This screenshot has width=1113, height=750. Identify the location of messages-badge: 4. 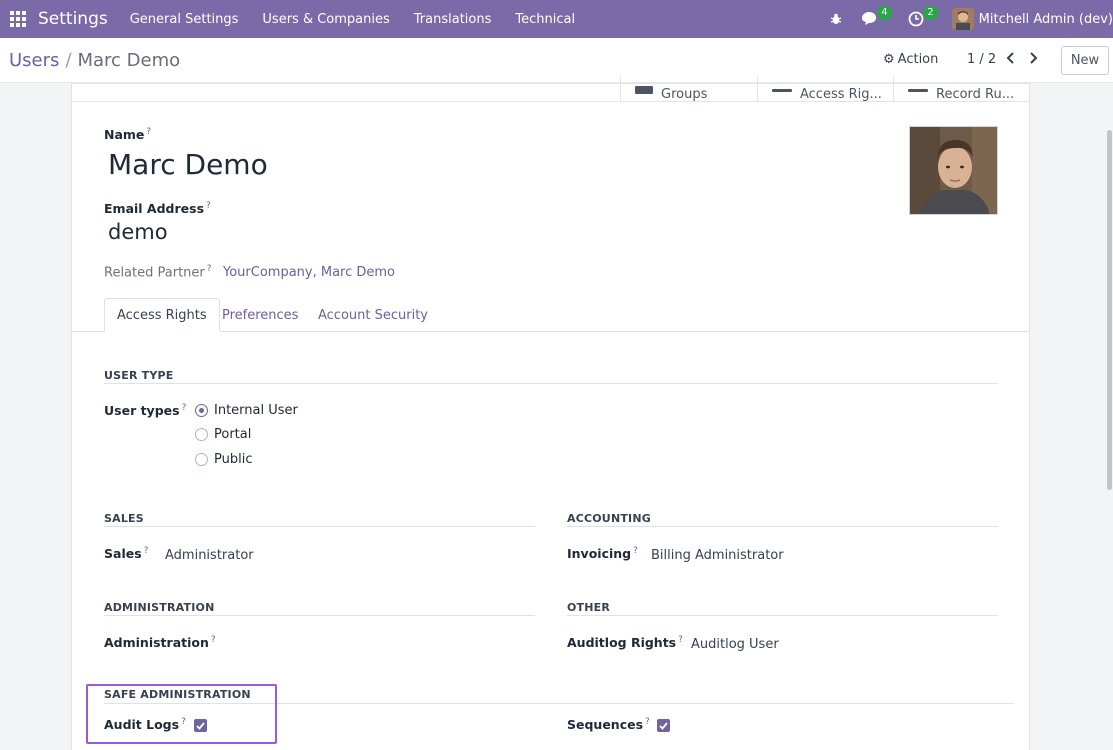
(884, 13).